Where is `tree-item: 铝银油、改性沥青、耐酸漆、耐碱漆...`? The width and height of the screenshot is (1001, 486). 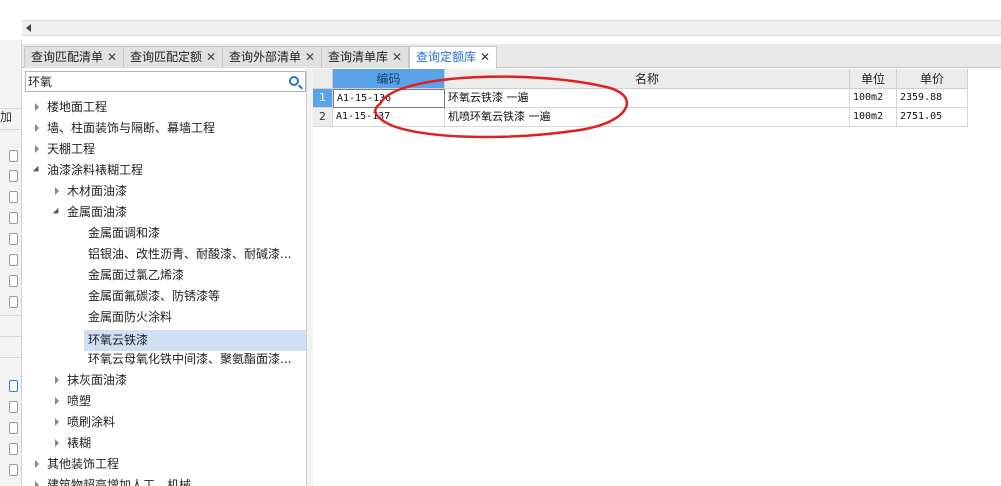 tree-item: 铝银油、改性沥青、耐酸漆、耐碱漆... is located at coordinates (189, 254).